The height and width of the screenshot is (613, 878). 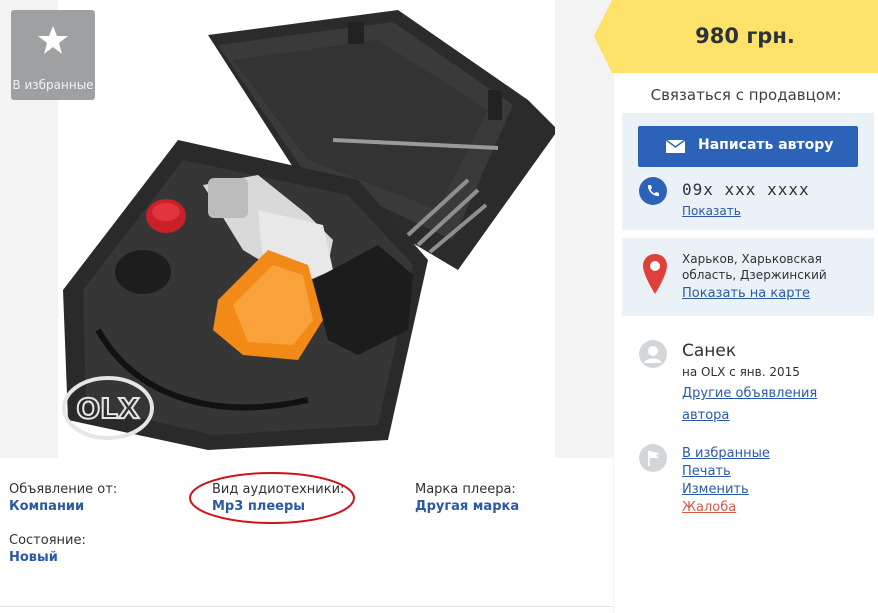 I want to click on write-author-button: Написать автору, so click(x=748, y=146).